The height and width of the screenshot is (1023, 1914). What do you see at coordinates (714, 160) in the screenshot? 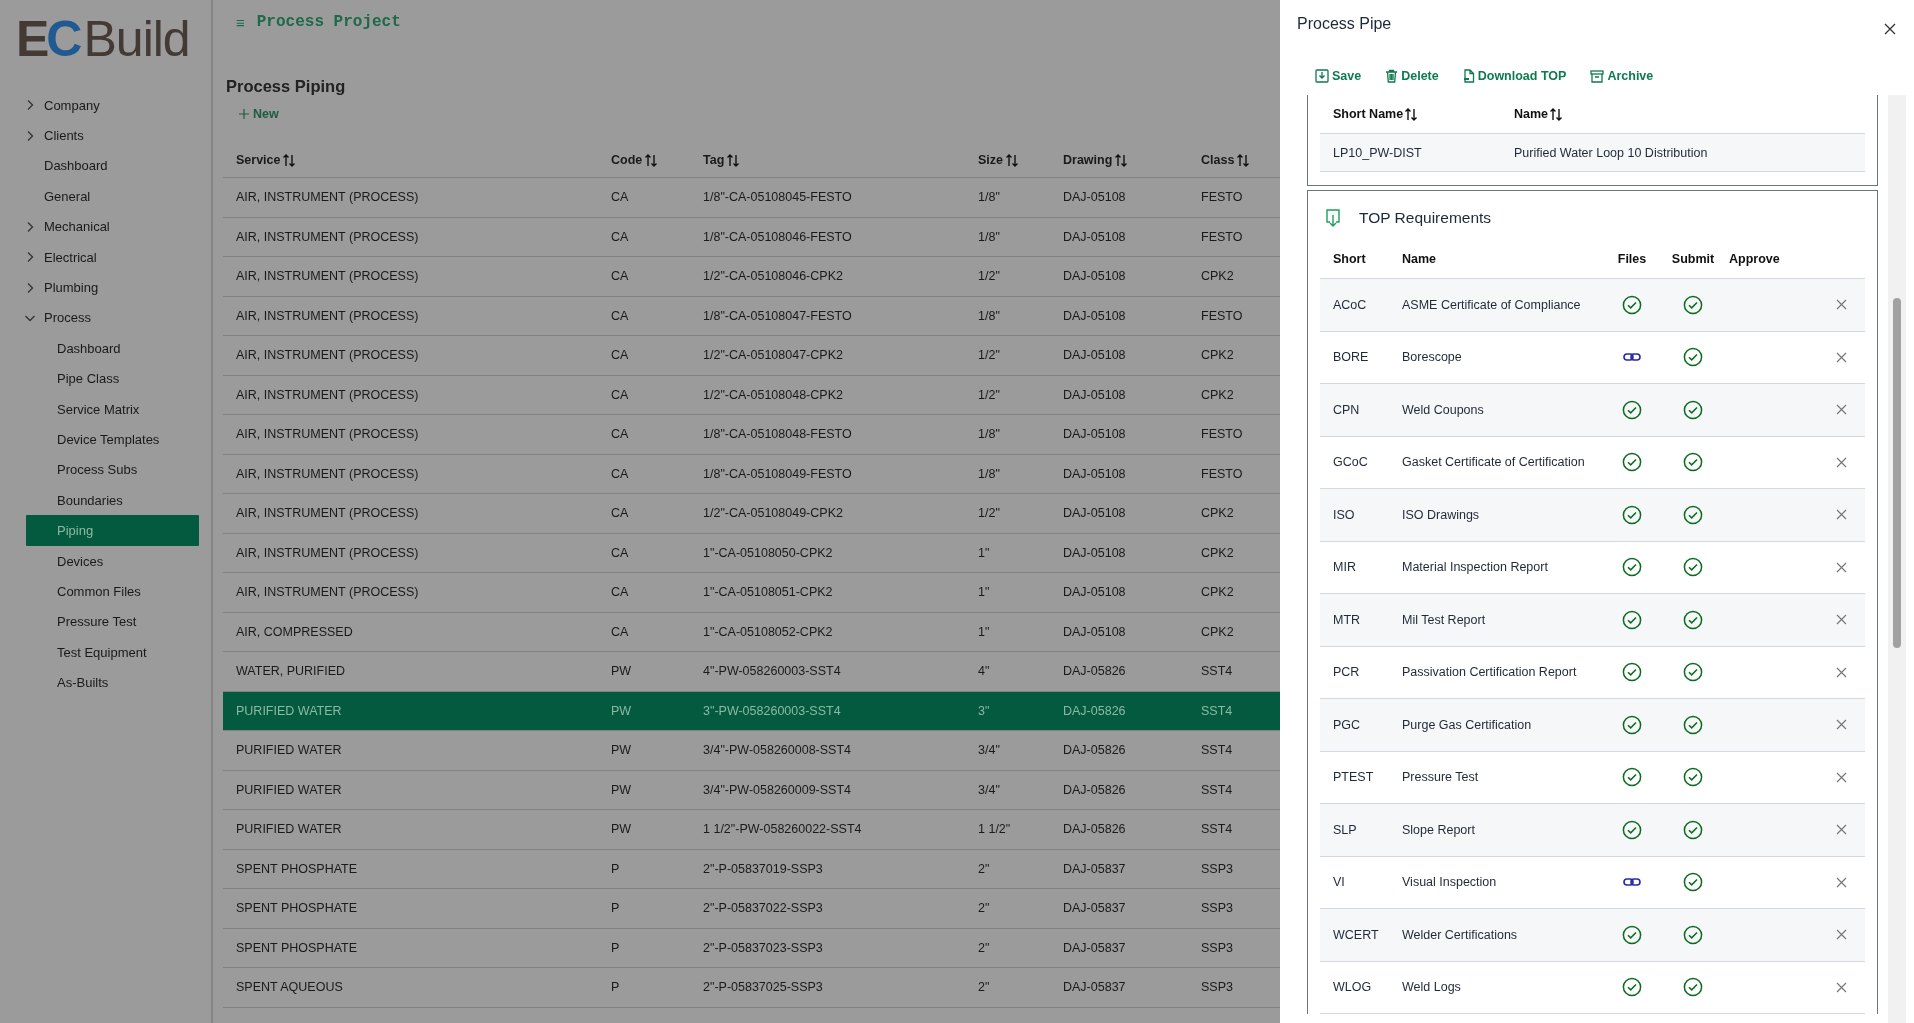
I see `column-header: Tag` at bounding box center [714, 160].